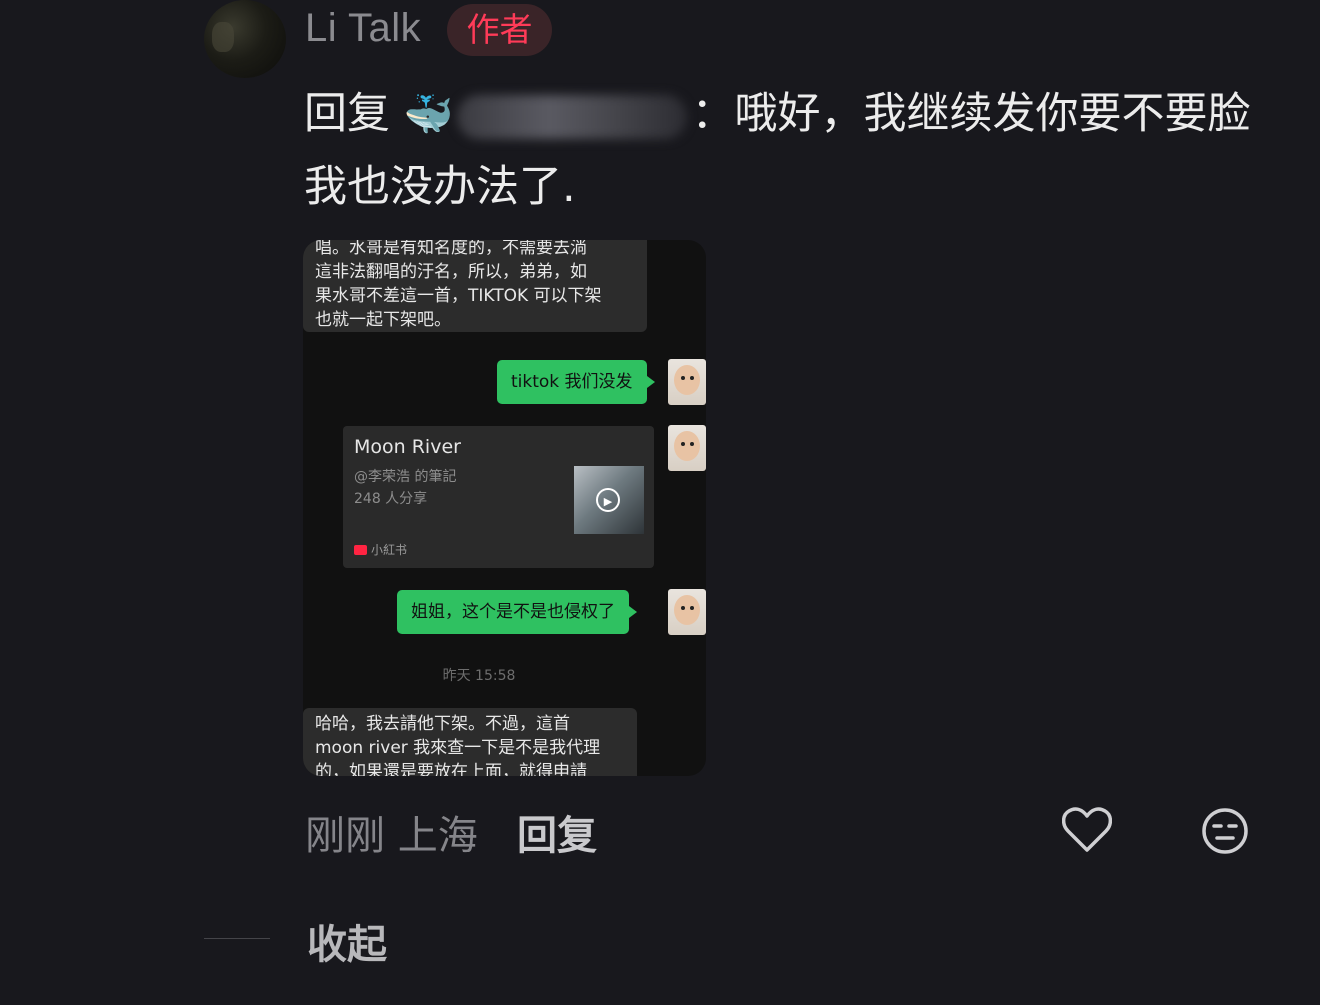  What do you see at coordinates (479, 676) in the screenshot?
I see `chat-timestamp: 昨天 15:58` at bounding box center [479, 676].